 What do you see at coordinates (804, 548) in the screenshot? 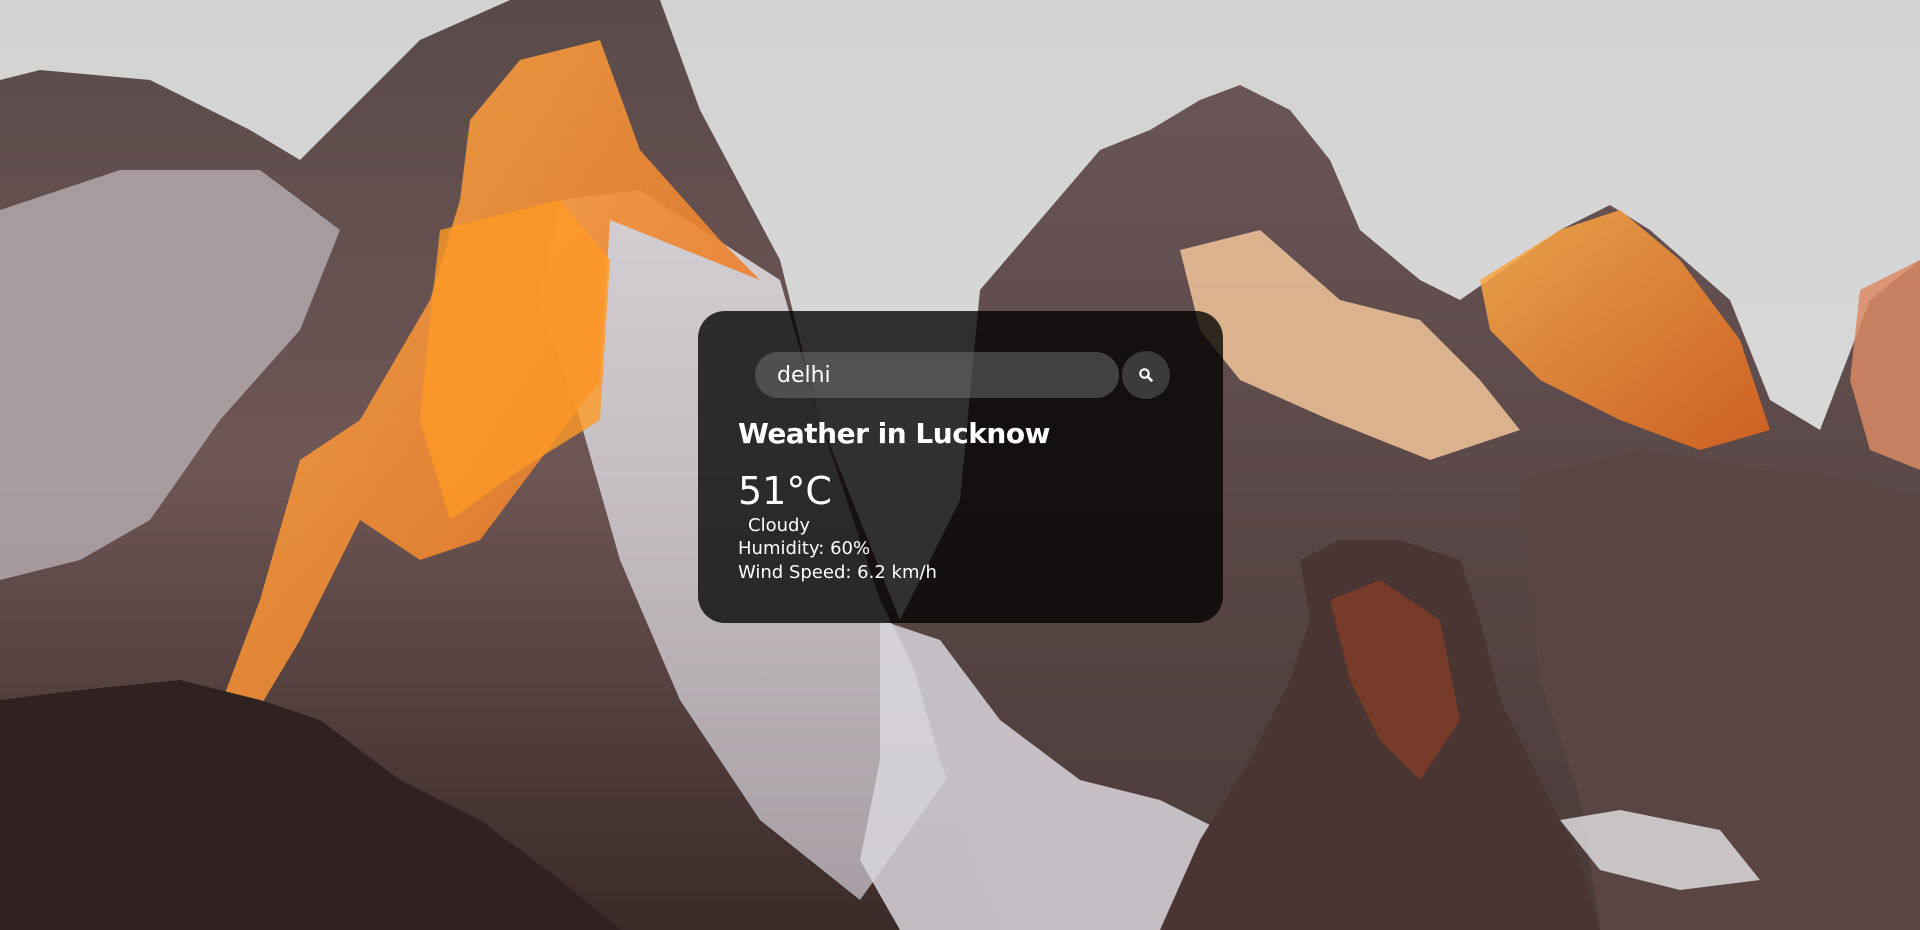
I see `humidity: Humidity: 60%` at bounding box center [804, 548].